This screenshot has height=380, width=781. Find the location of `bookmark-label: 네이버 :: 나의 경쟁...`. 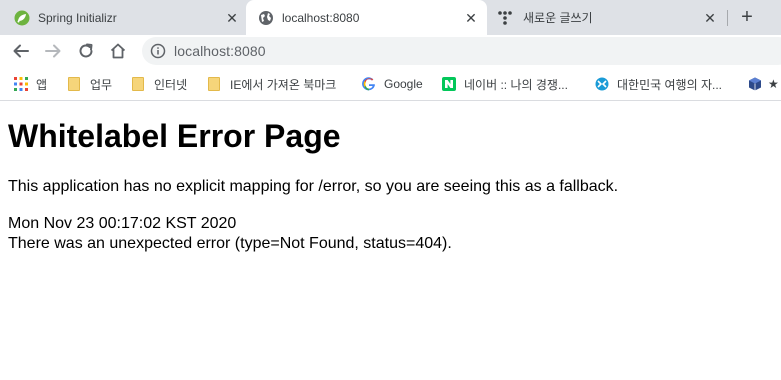

bookmark-label: 네이버 :: 나의 경쟁... is located at coordinates (516, 84).